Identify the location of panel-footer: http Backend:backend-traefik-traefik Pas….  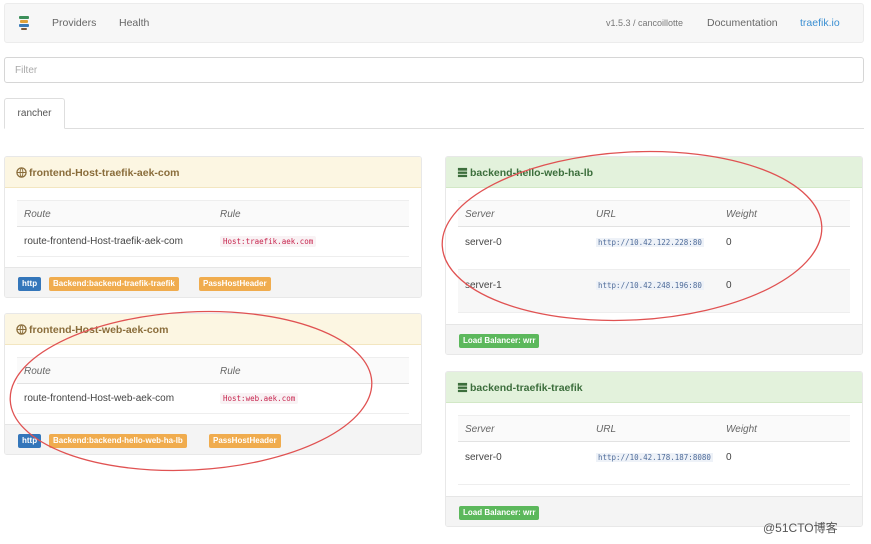
(213, 282).